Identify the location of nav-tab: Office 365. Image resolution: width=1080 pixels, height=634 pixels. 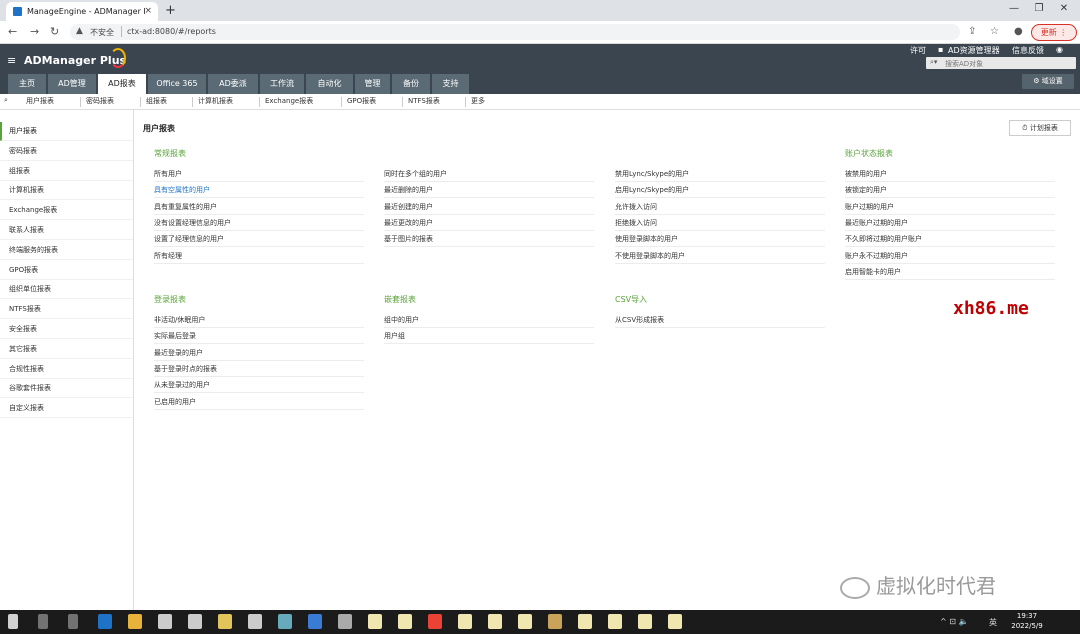
(177, 84).